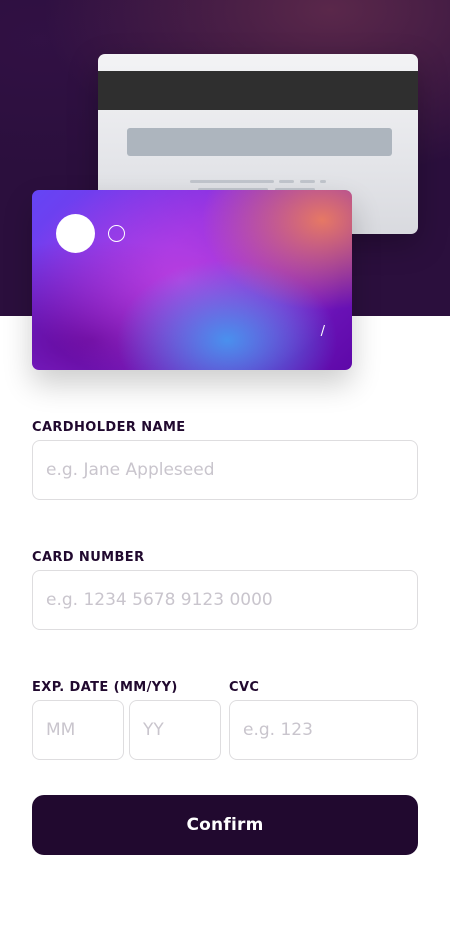 The image size is (450, 949). What do you see at coordinates (225, 825) in the screenshot?
I see `confirm-button: Confirm` at bounding box center [225, 825].